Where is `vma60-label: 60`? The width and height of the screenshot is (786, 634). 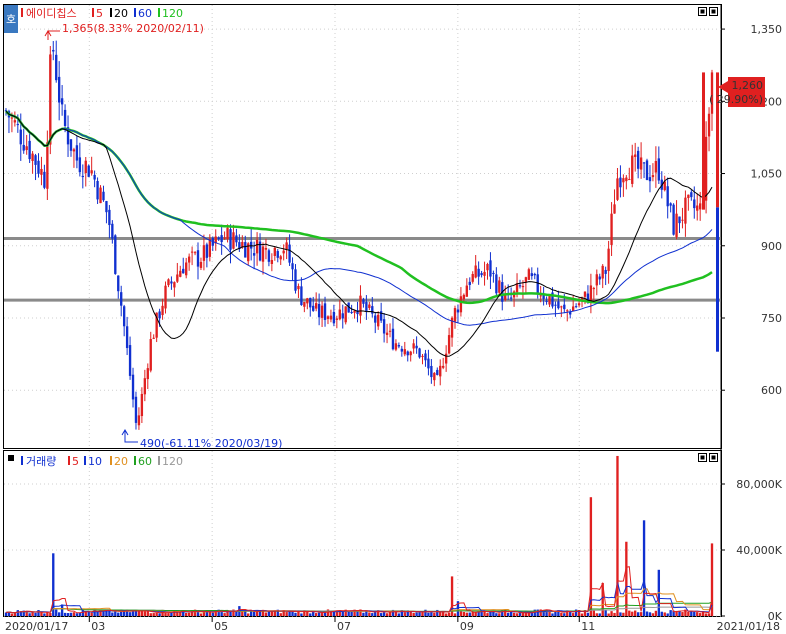
vma60-label: 60 is located at coordinates (145, 461).